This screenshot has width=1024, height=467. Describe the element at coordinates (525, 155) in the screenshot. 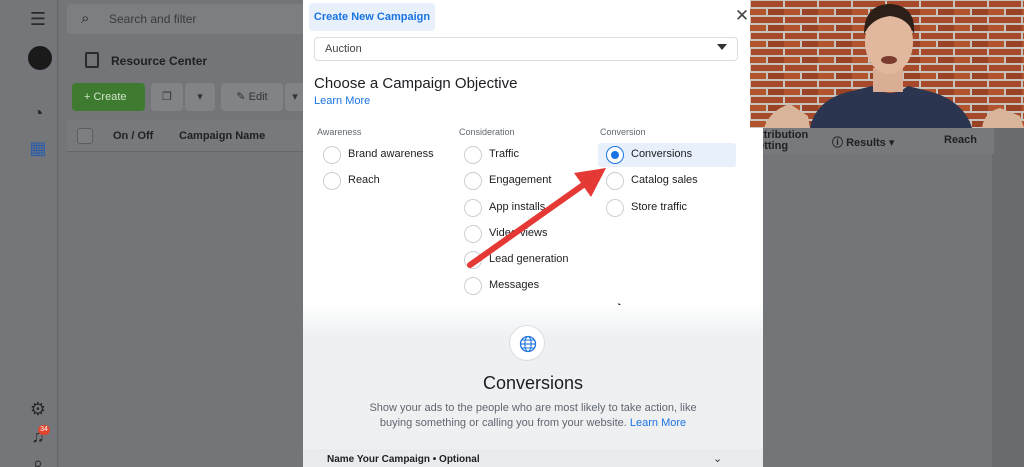

I see `objective-option-traffic: Traffic` at that location.